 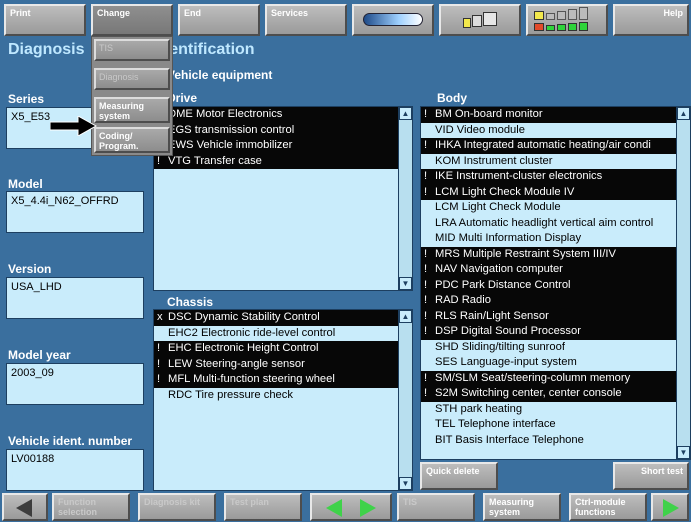 I want to click on drive-list-item: DME Motor Electronics, so click(x=276, y=115).